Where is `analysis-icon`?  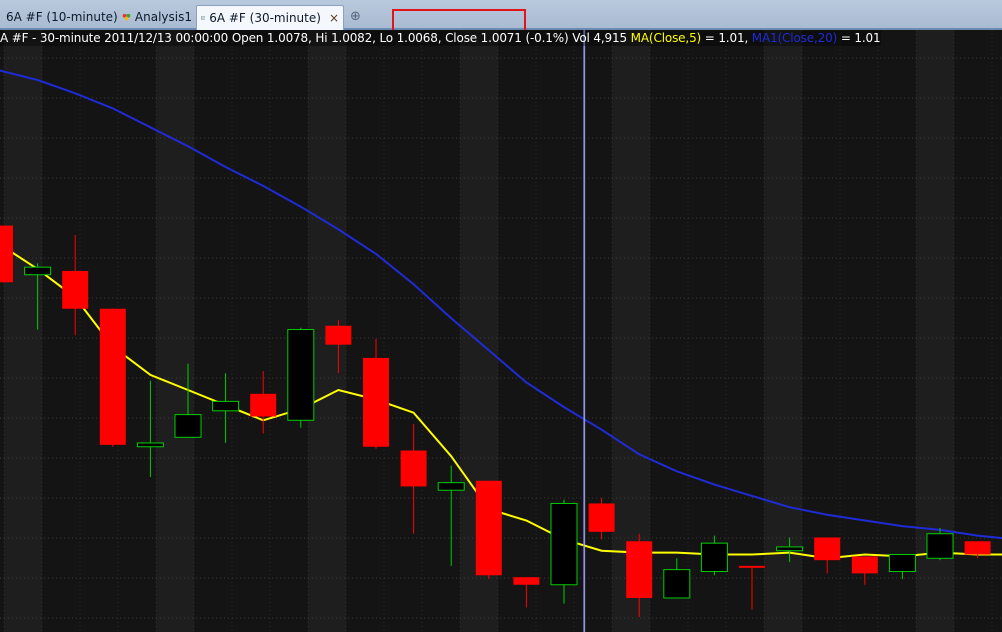 analysis-icon is located at coordinates (126, 17).